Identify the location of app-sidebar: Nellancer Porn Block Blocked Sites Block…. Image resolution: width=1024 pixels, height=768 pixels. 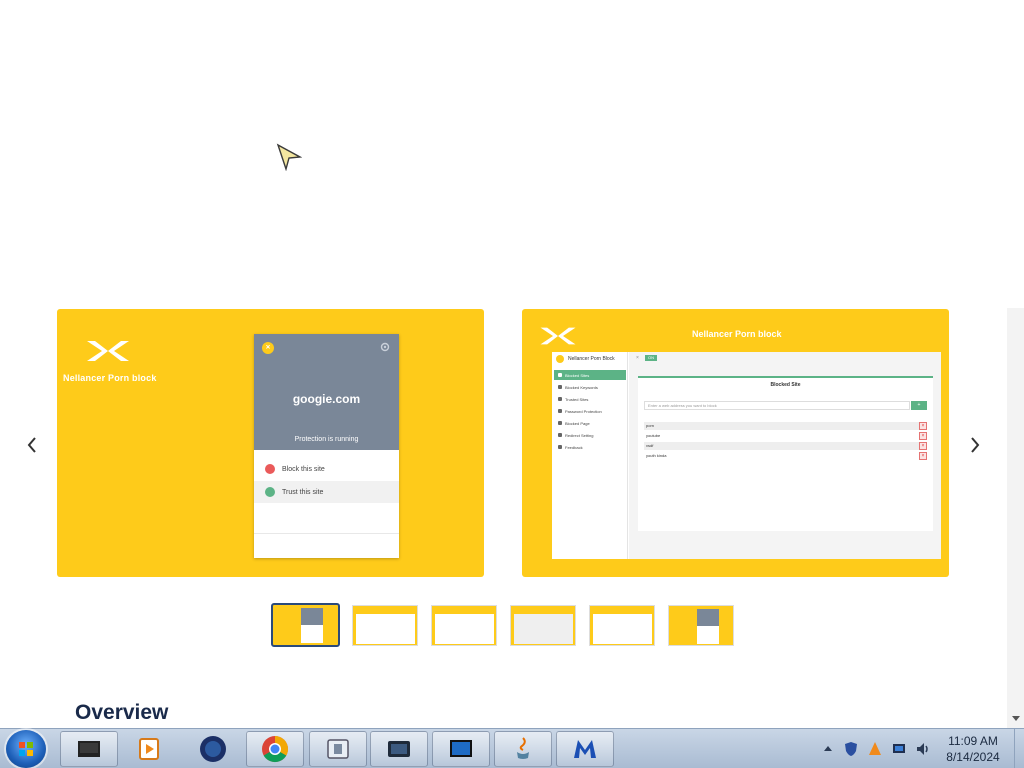
(590, 455).